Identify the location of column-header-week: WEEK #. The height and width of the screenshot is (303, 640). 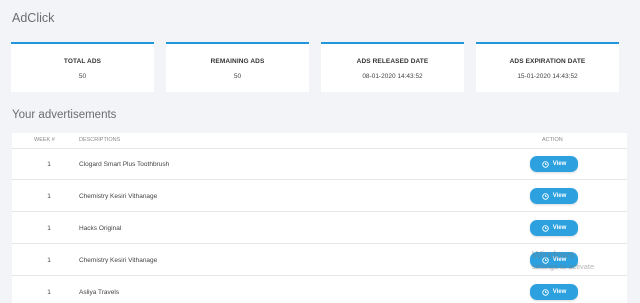
(44, 140).